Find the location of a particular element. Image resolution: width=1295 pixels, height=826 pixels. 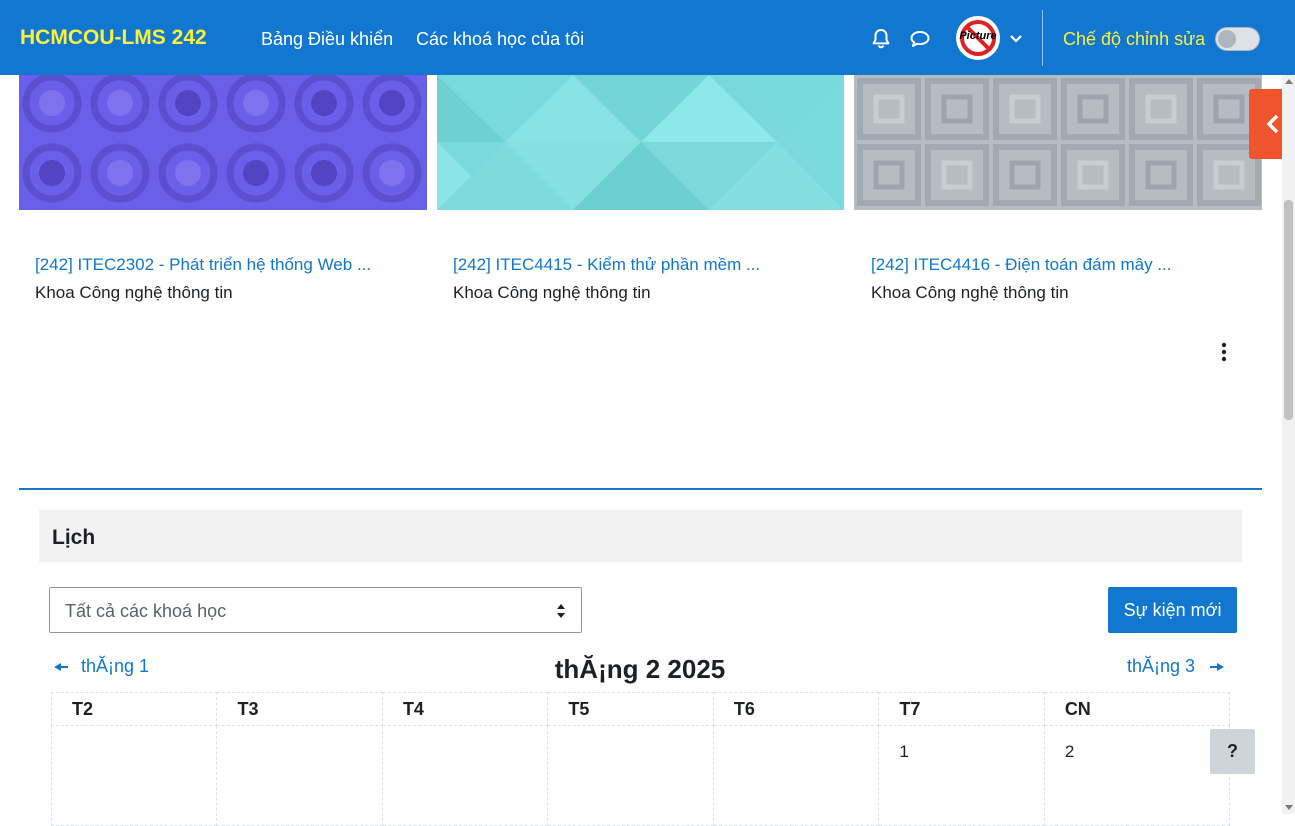

calendar-day-cell: 2 is located at coordinates (1137, 775).